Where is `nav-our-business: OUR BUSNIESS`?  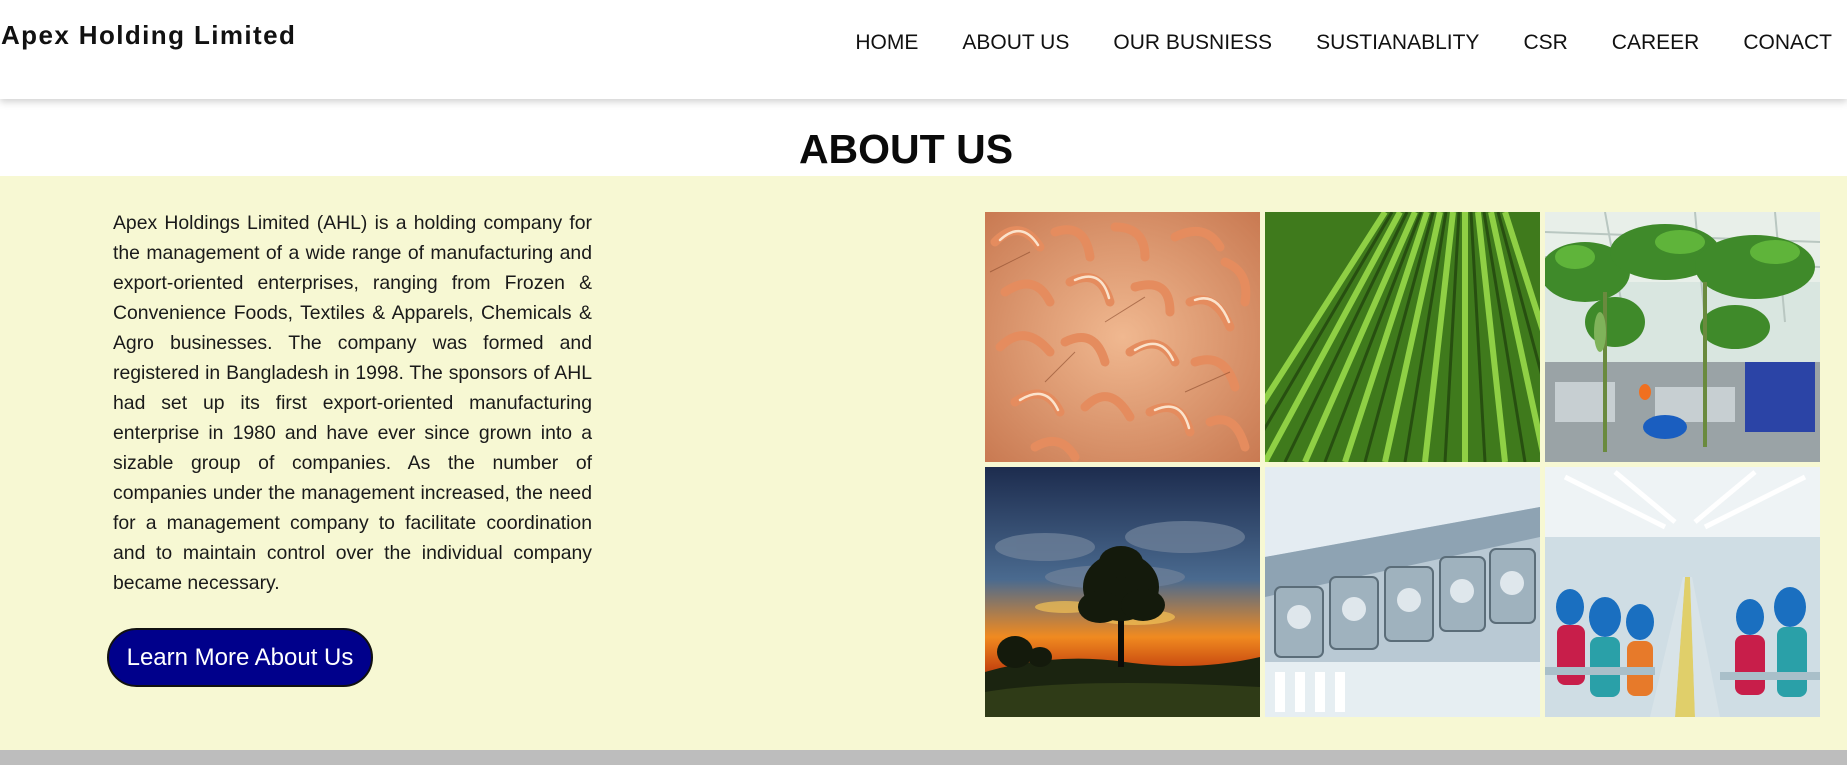
nav-our-business: OUR BUSNIESS is located at coordinates (1192, 43).